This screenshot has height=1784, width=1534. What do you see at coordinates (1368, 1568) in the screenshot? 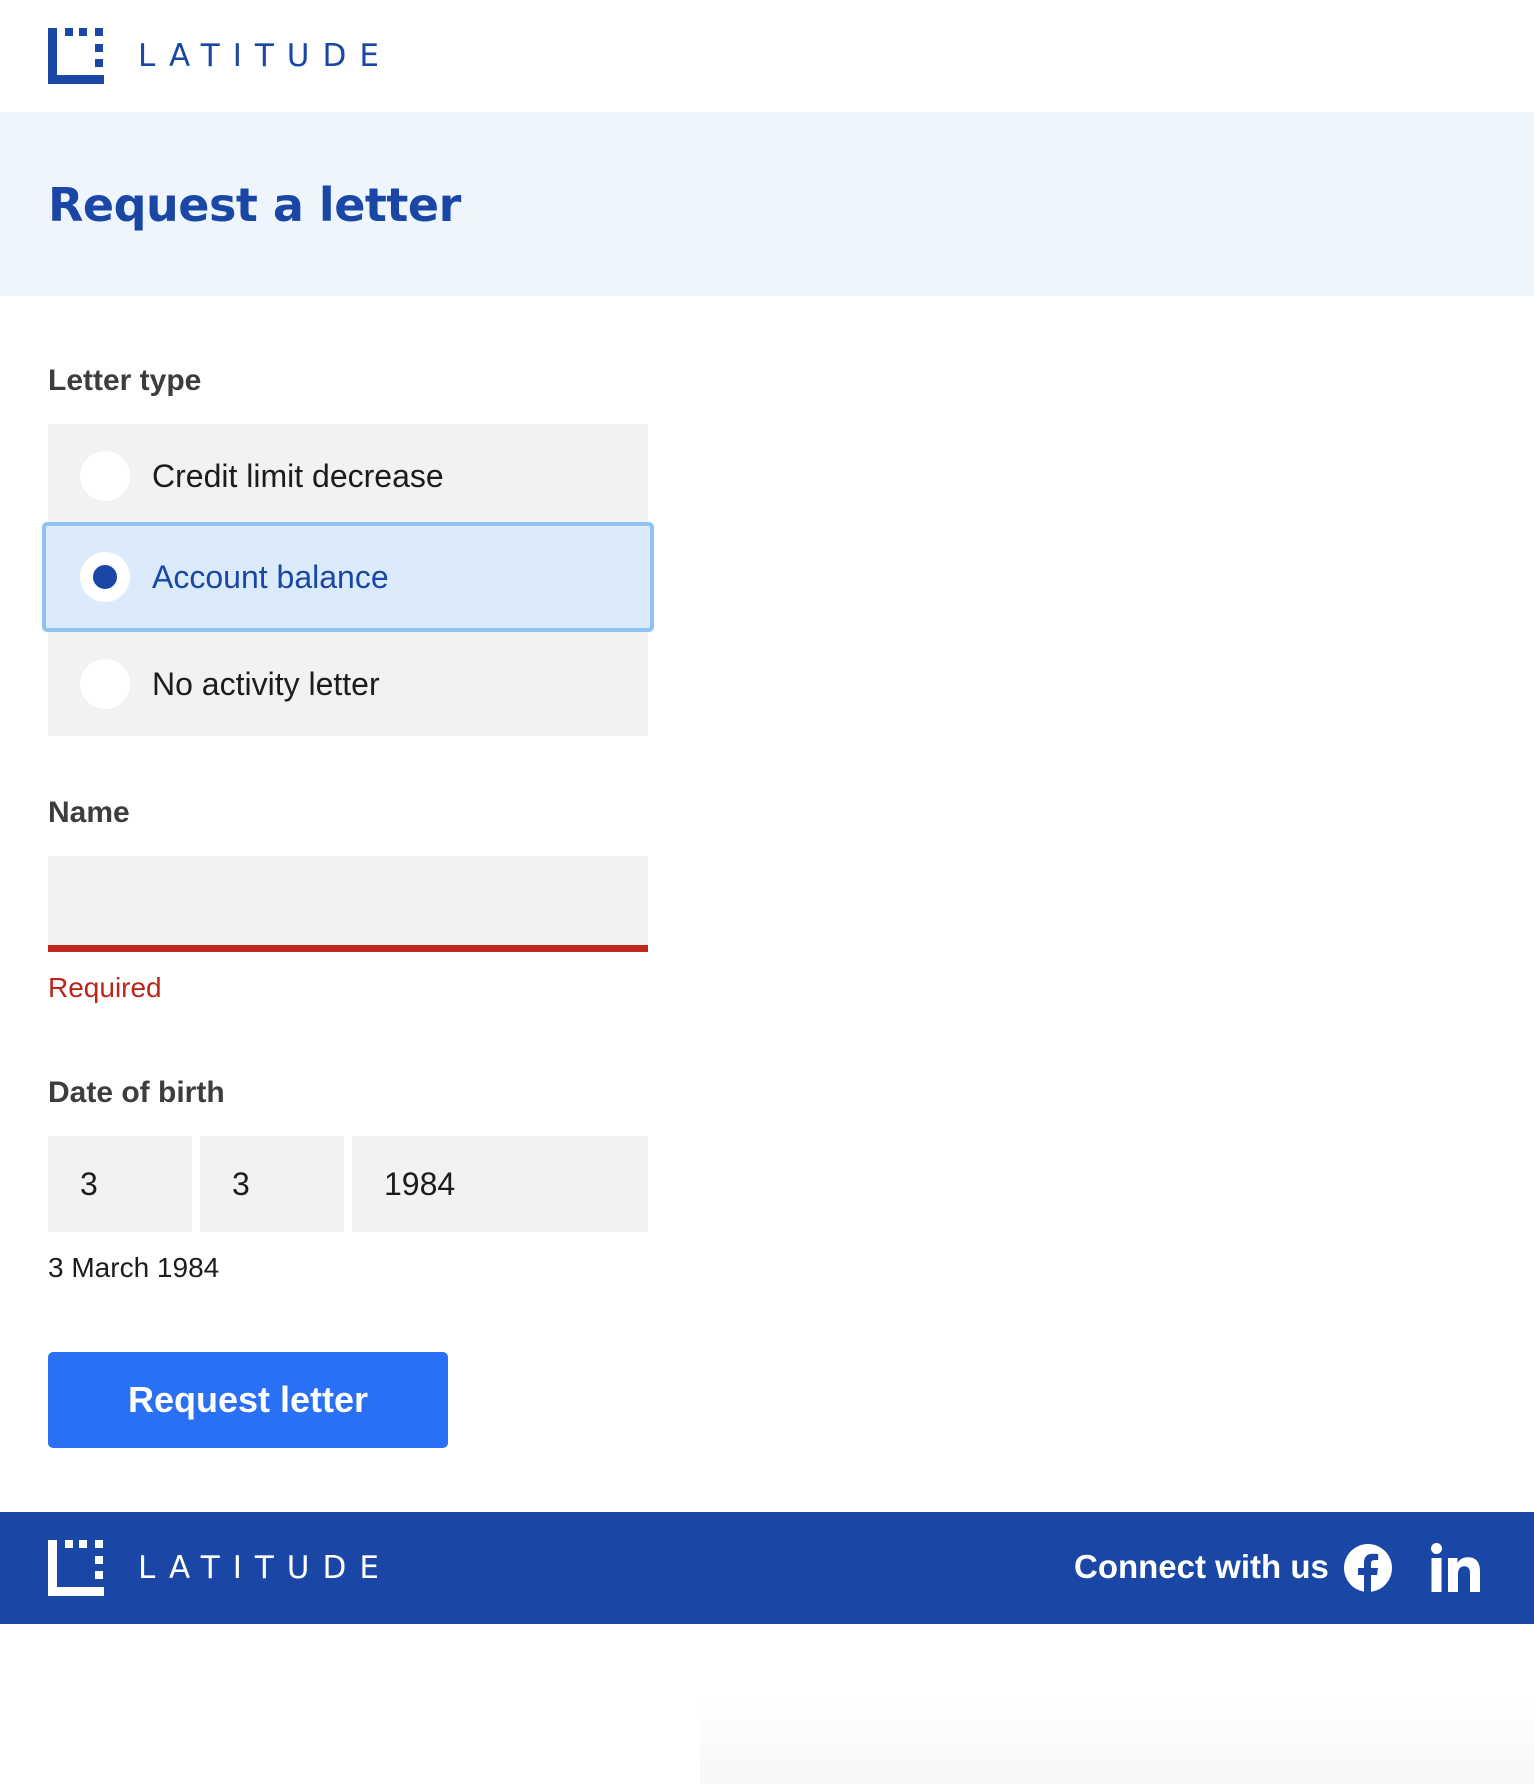
I see `facebook-icon` at bounding box center [1368, 1568].